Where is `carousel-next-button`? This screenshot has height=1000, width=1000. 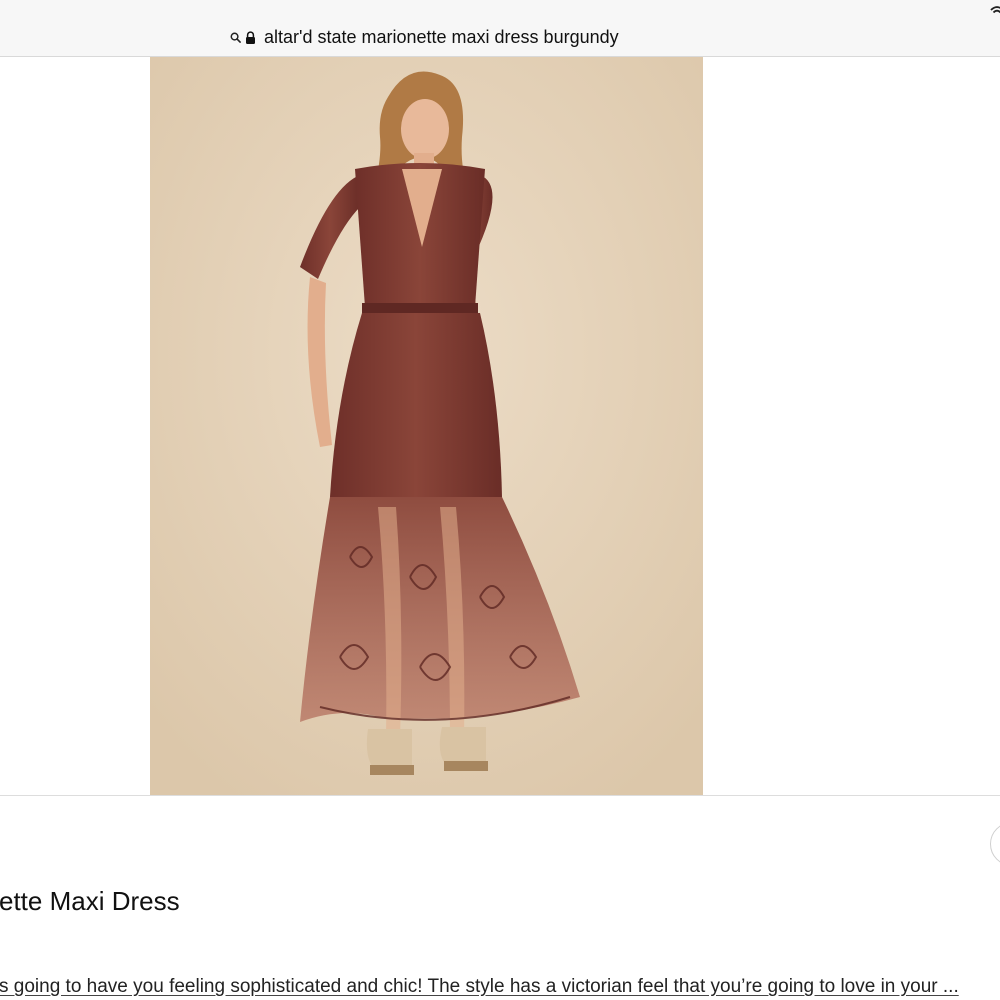
carousel-next-button is located at coordinates (995, 844).